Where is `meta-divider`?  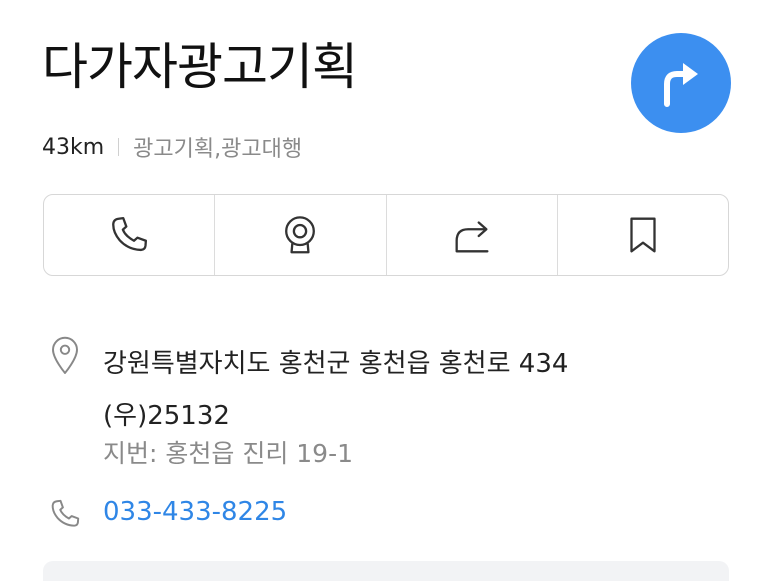
meta-divider is located at coordinates (119, 147).